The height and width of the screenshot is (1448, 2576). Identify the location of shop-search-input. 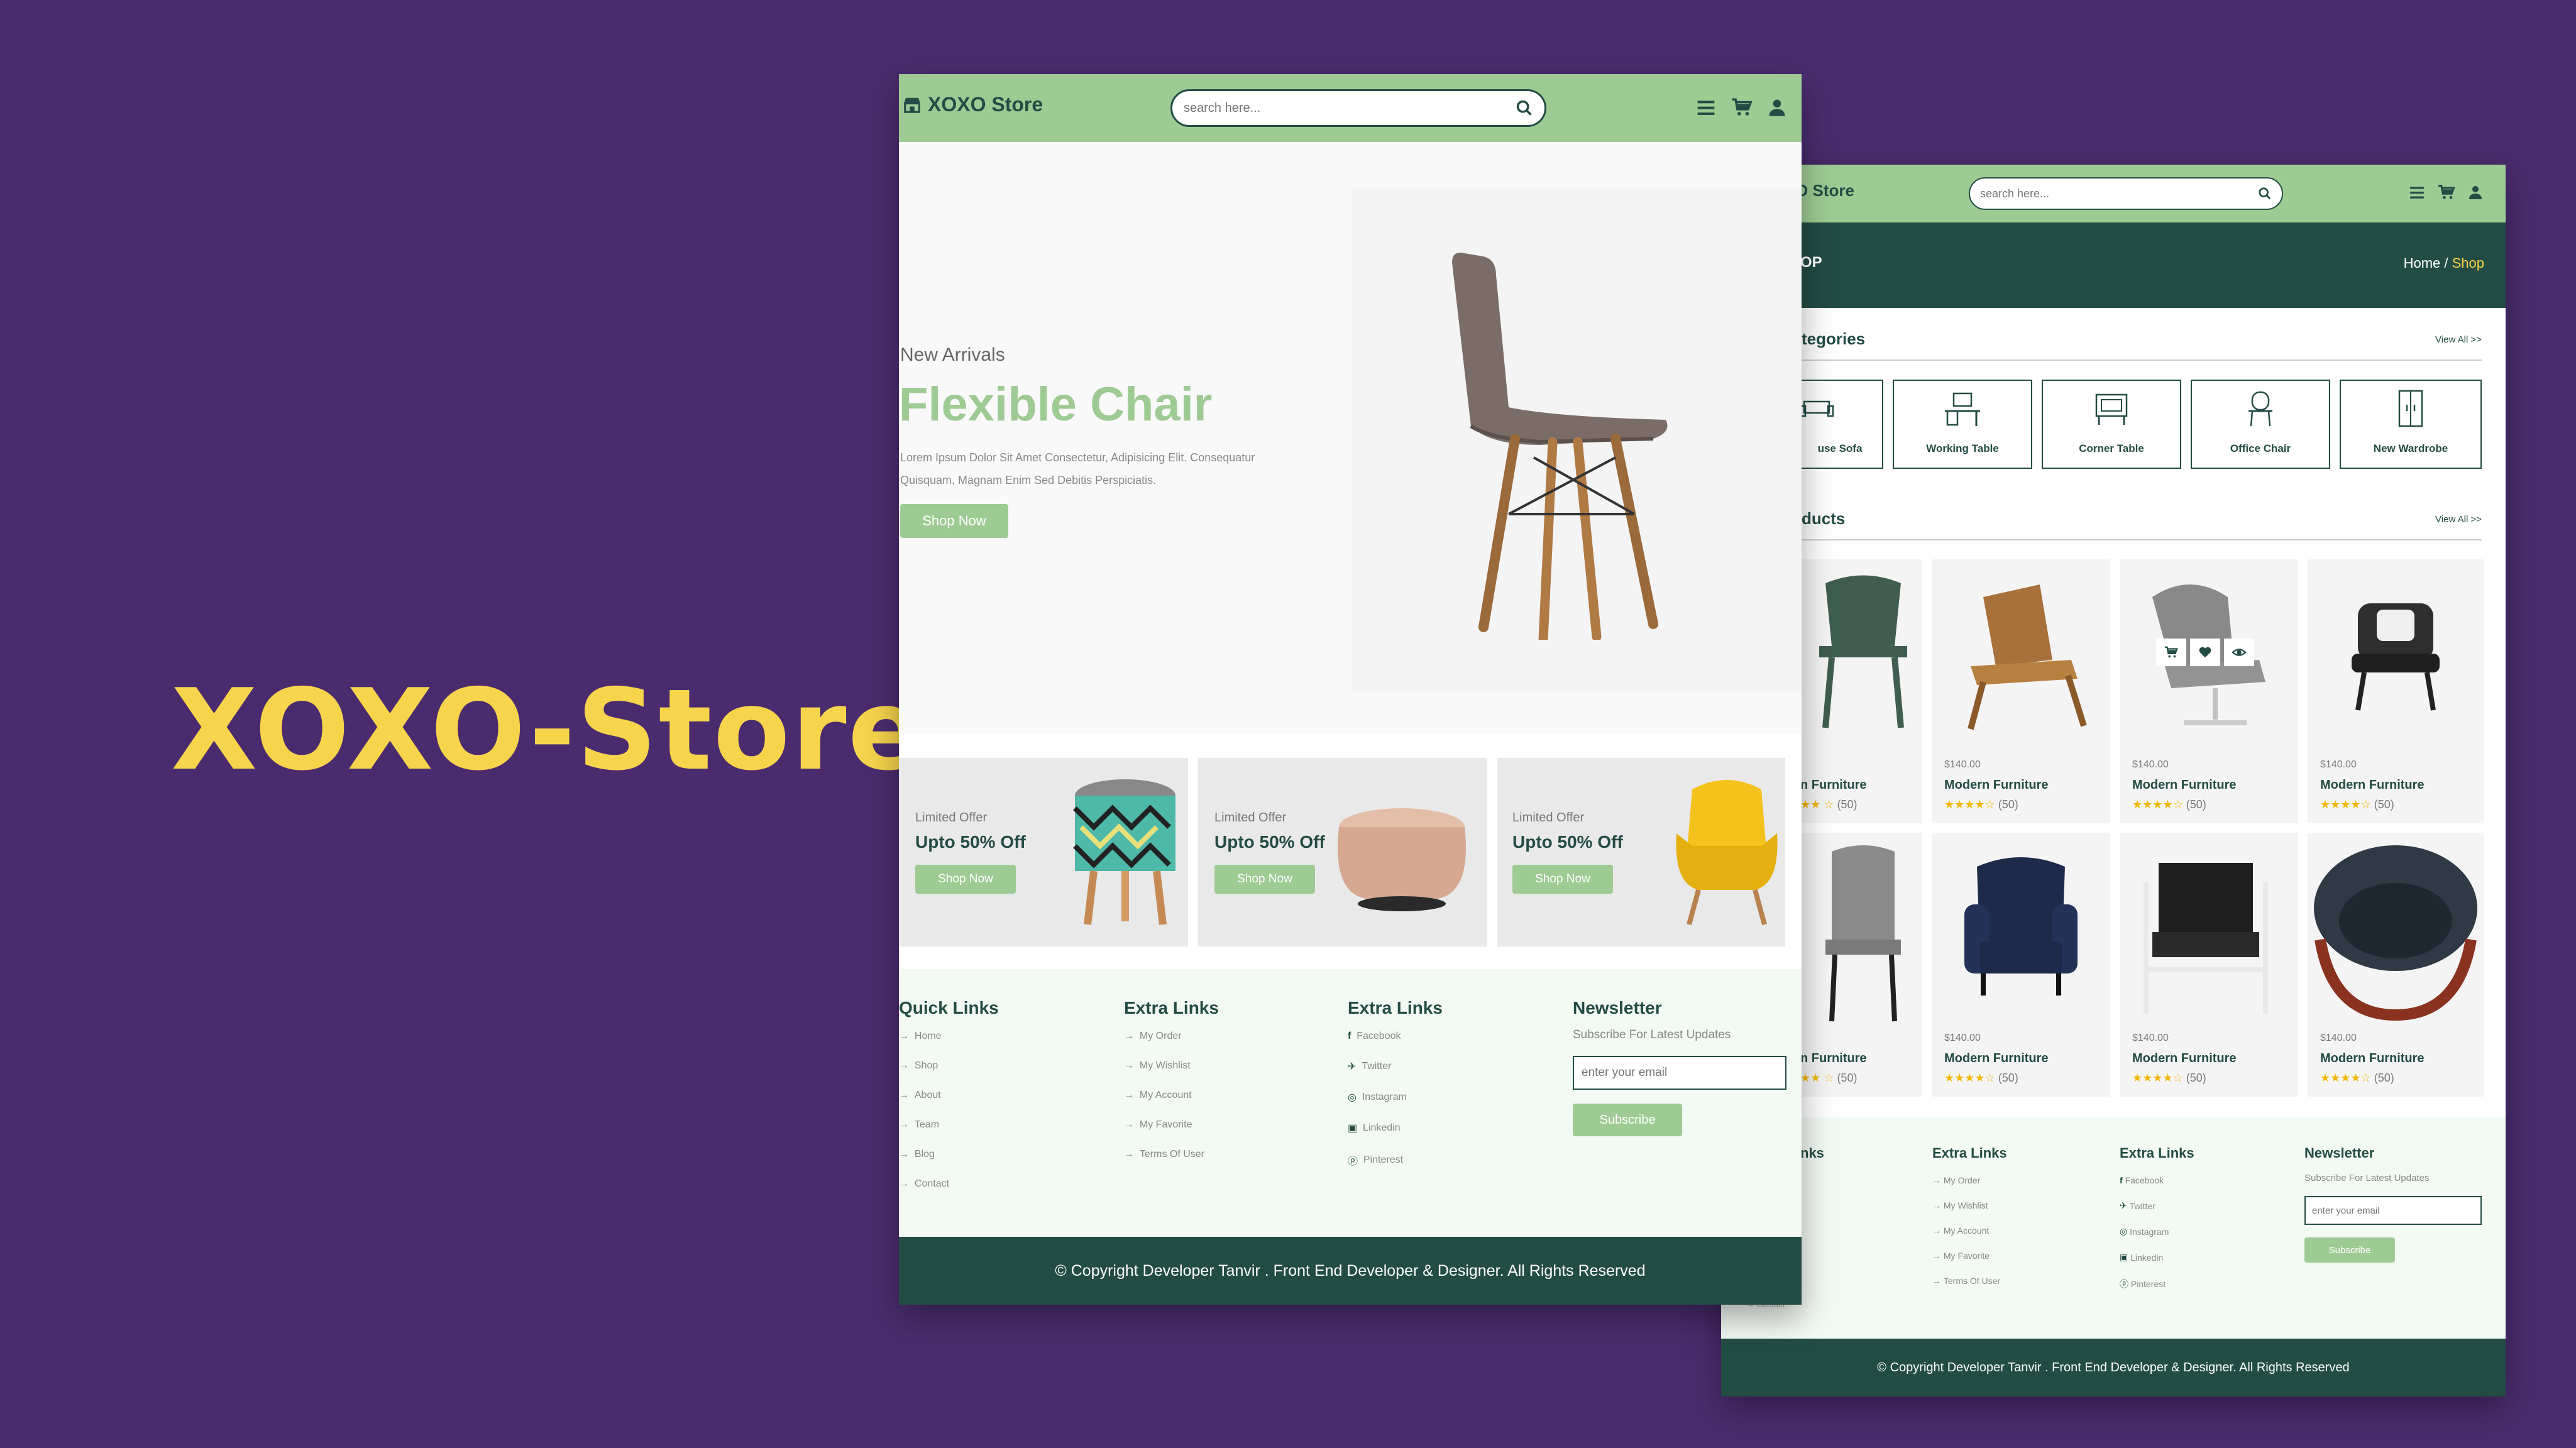
(2112, 193).